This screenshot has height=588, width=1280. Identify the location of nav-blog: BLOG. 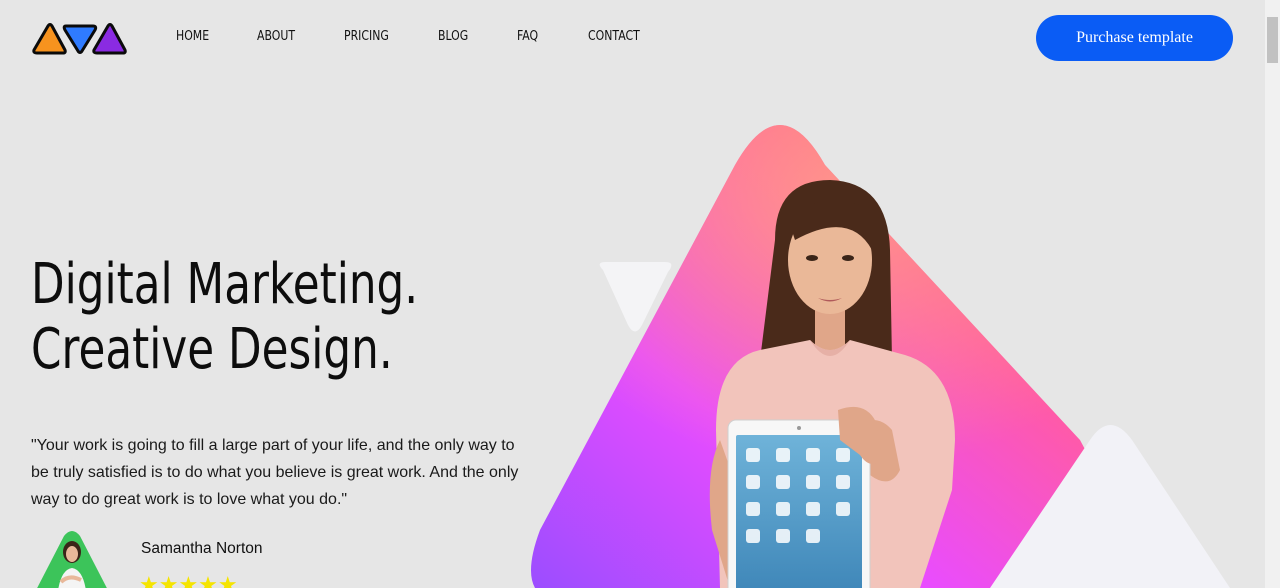
(453, 36).